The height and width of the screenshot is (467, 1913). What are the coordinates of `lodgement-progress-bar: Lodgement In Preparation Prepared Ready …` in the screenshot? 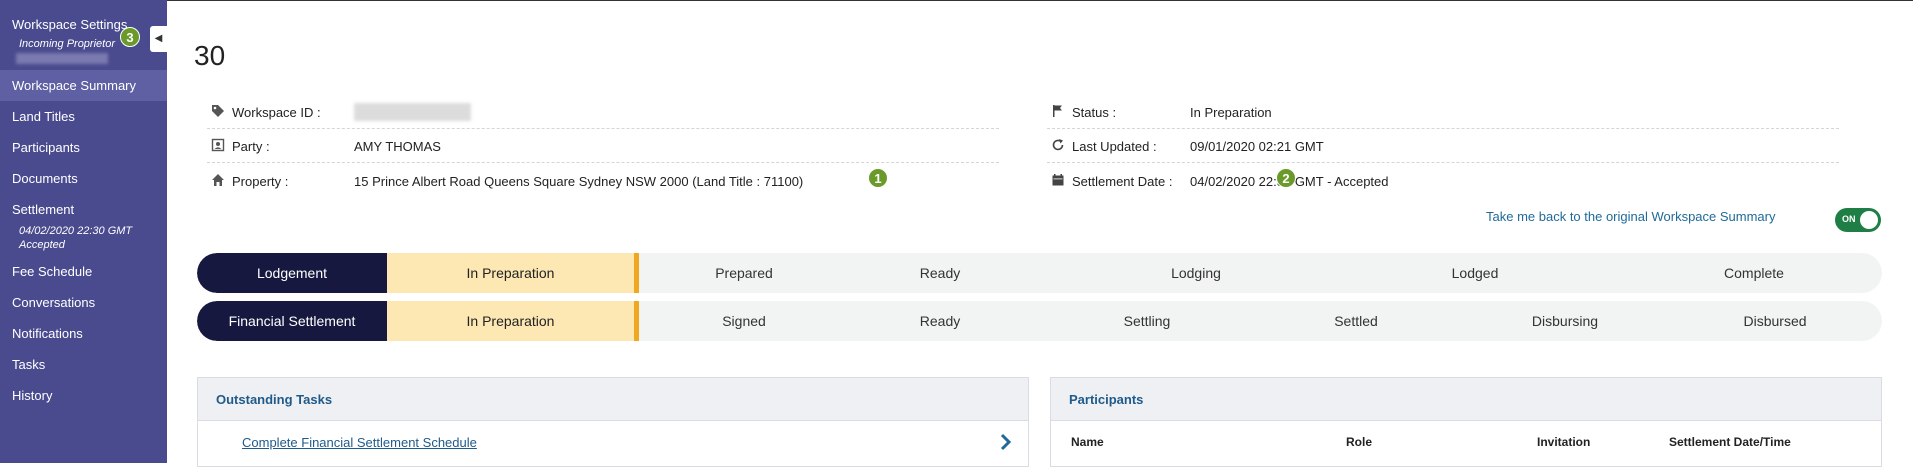 It's located at (1039, 273).